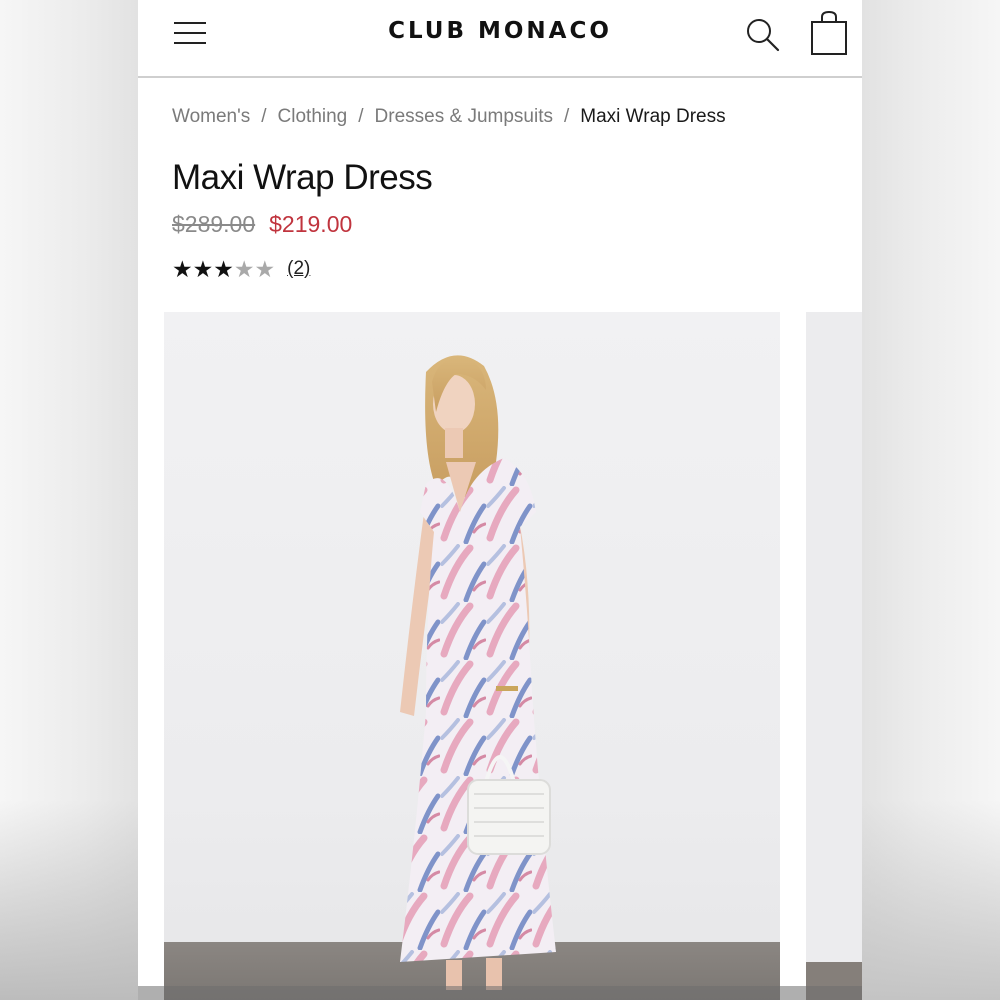 This screenshot has height=1000, width=1000. I want to click on sale-price: $219.00, so click(311, 224).